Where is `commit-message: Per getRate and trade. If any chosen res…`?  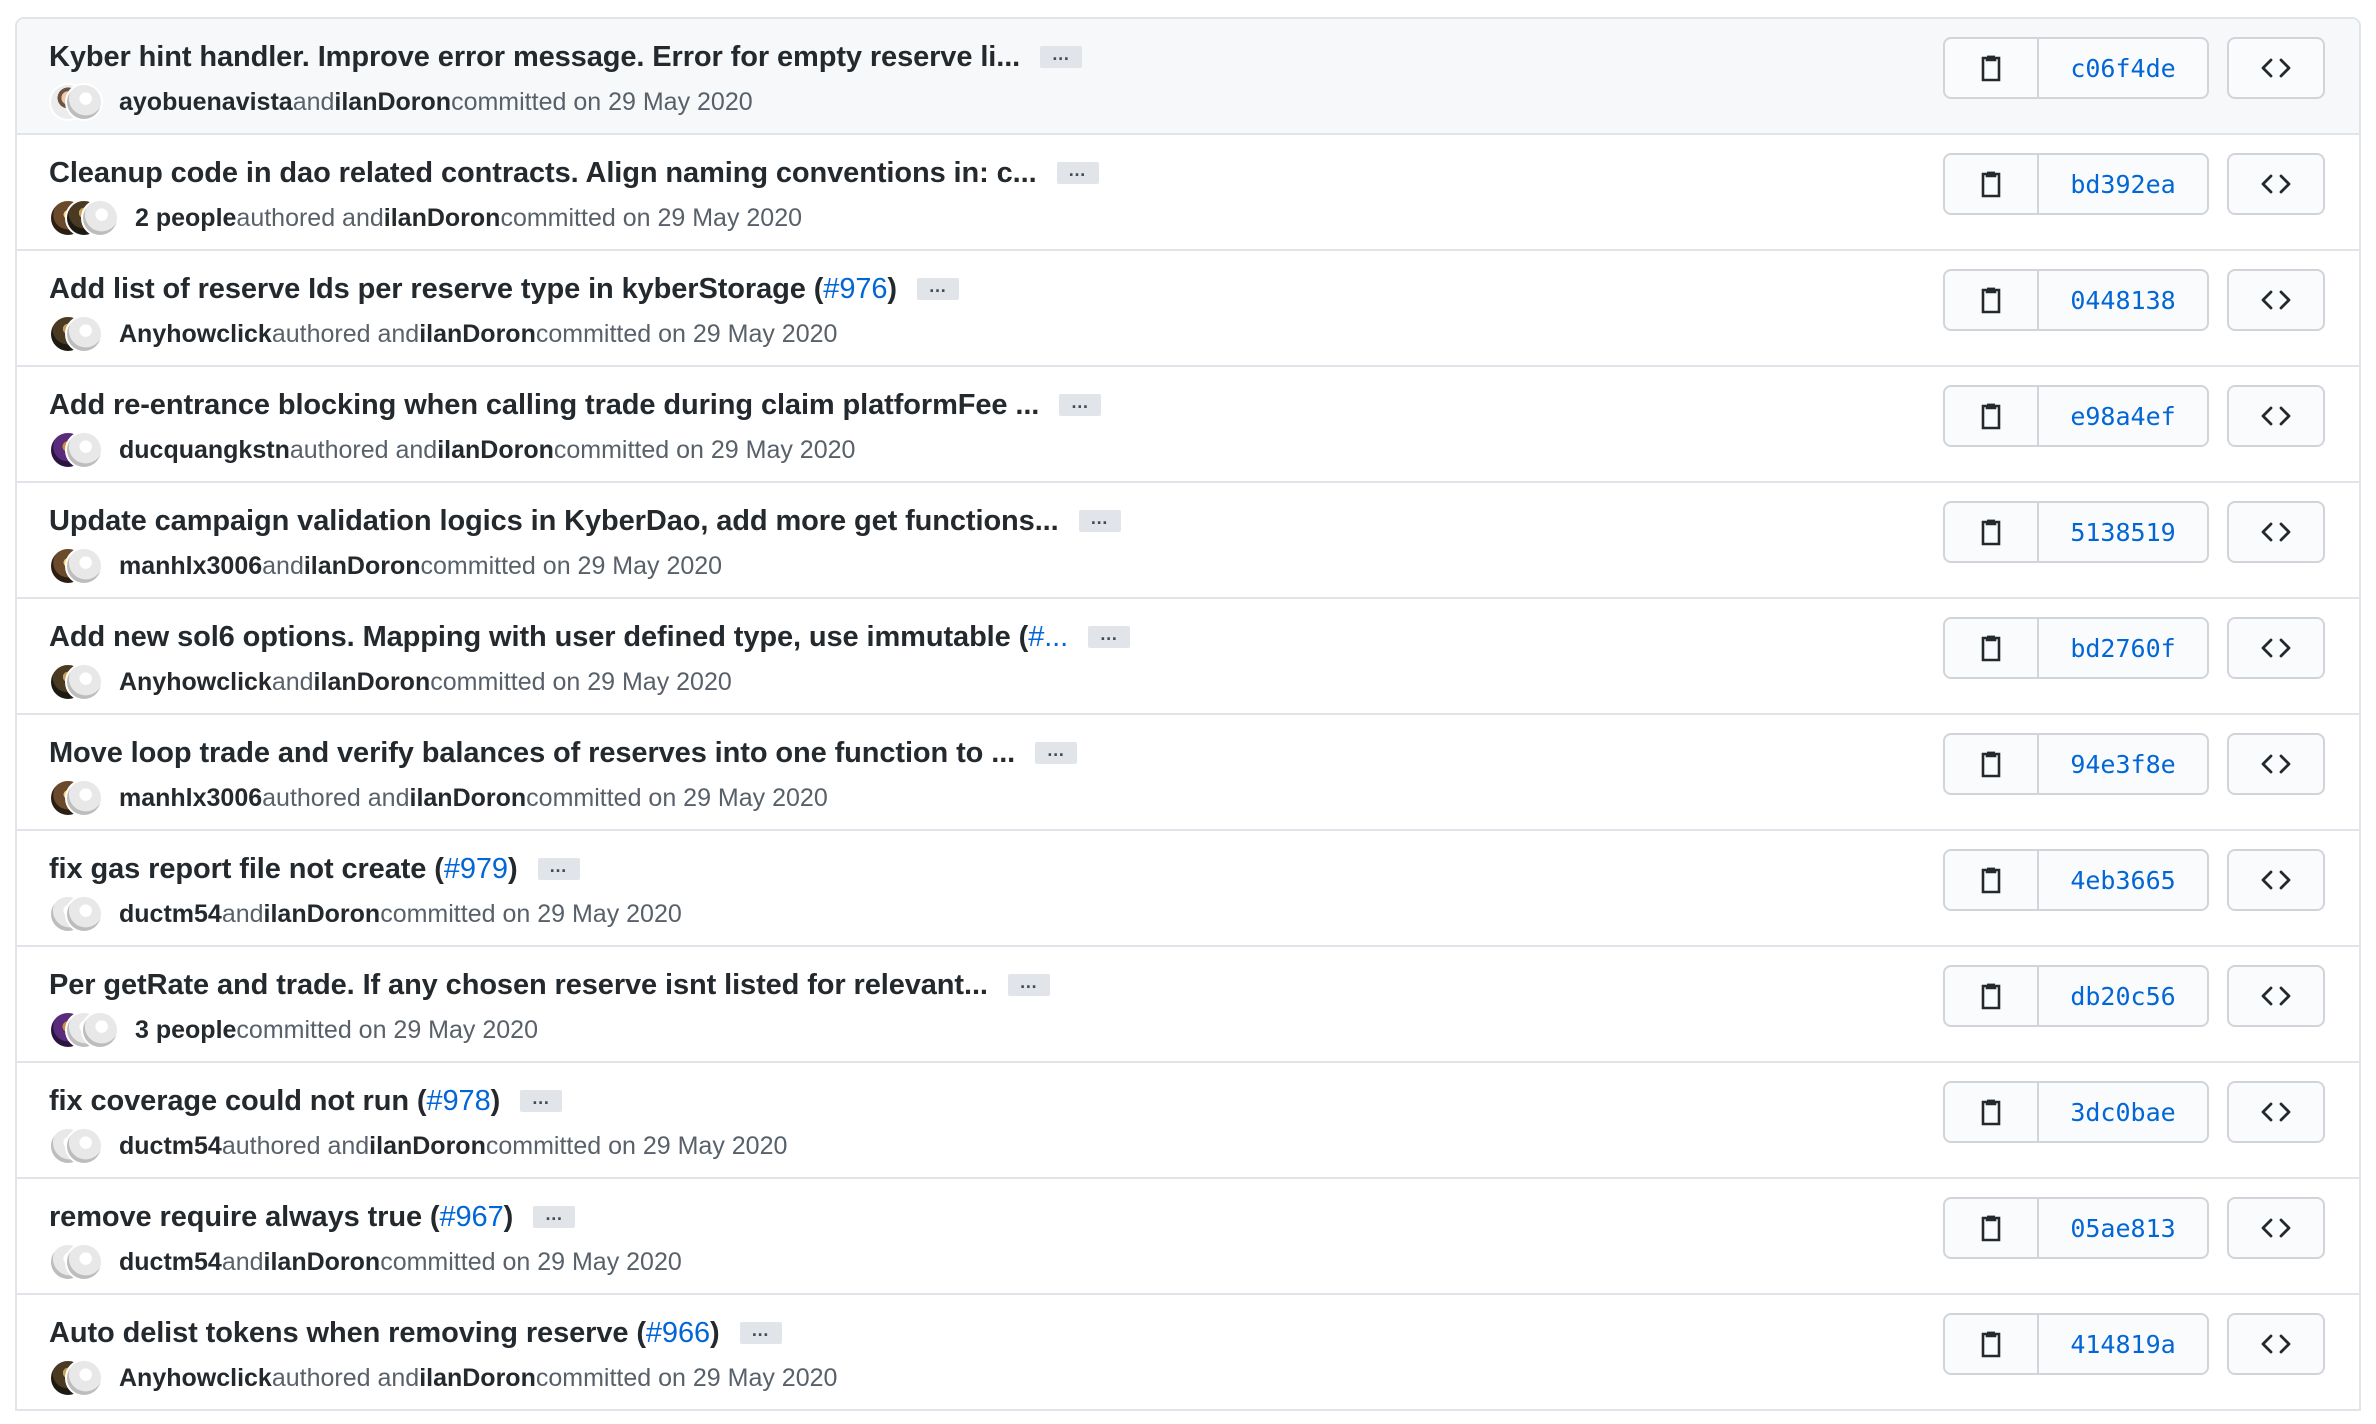 commit-message: Per getRate and trade. If any chosen res… is located at coordinates (518, 985).